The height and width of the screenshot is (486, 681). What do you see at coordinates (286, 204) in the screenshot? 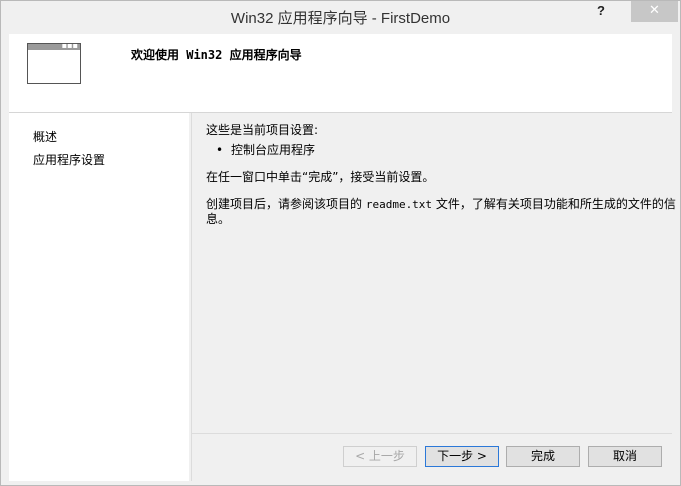
I see `readme-hint-before: 创建项目后，请参阅该项目的` at bounding box center [286, 204].